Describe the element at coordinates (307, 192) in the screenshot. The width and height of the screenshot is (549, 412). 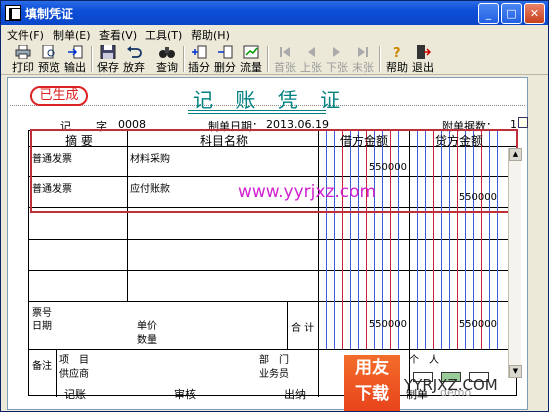
I see `watermark-text: www.yyrjxz.com` at that location.